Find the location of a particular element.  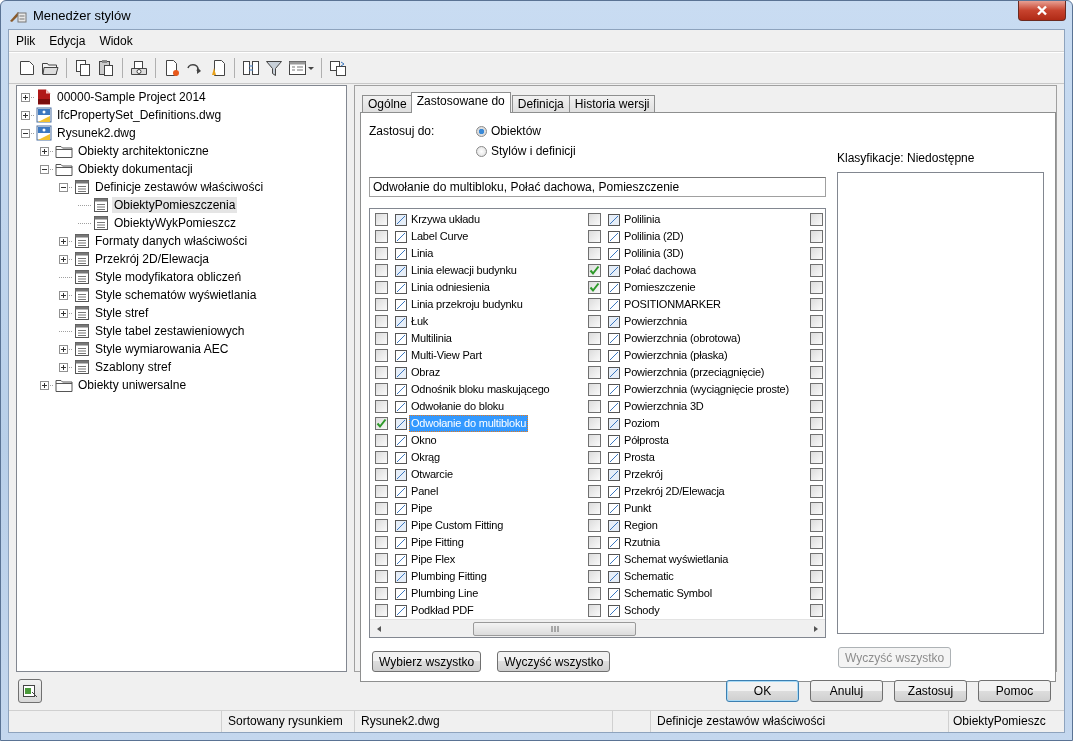

menu-item: Plik is located at coordinates (26, 41).